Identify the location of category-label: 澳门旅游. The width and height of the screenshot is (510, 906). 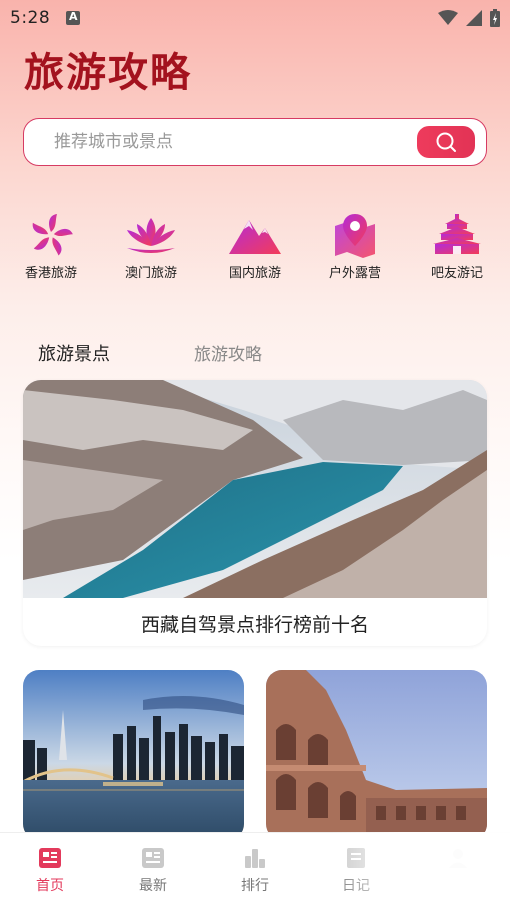
(150, 273).